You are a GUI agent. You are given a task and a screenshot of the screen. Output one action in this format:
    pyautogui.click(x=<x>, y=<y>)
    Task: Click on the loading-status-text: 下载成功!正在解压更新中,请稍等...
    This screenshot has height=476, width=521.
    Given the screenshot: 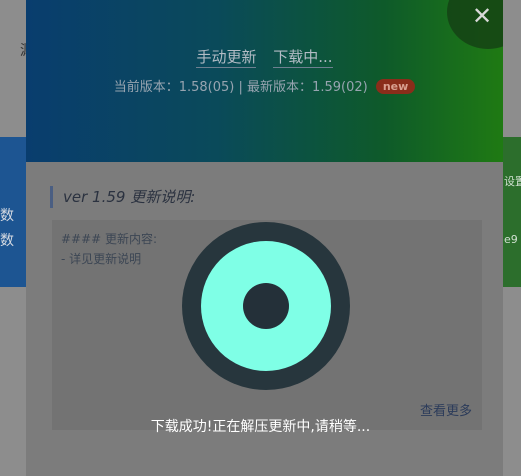 What is the action you would take?
    pyautogui.click(x=260, y=427)
    